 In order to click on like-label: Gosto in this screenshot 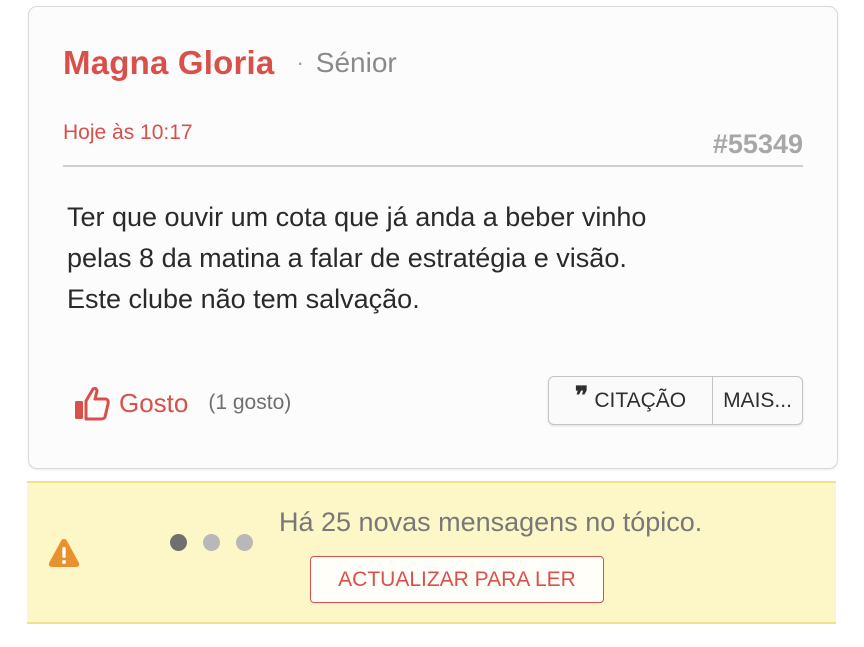, I will do `click(154, 402)`.